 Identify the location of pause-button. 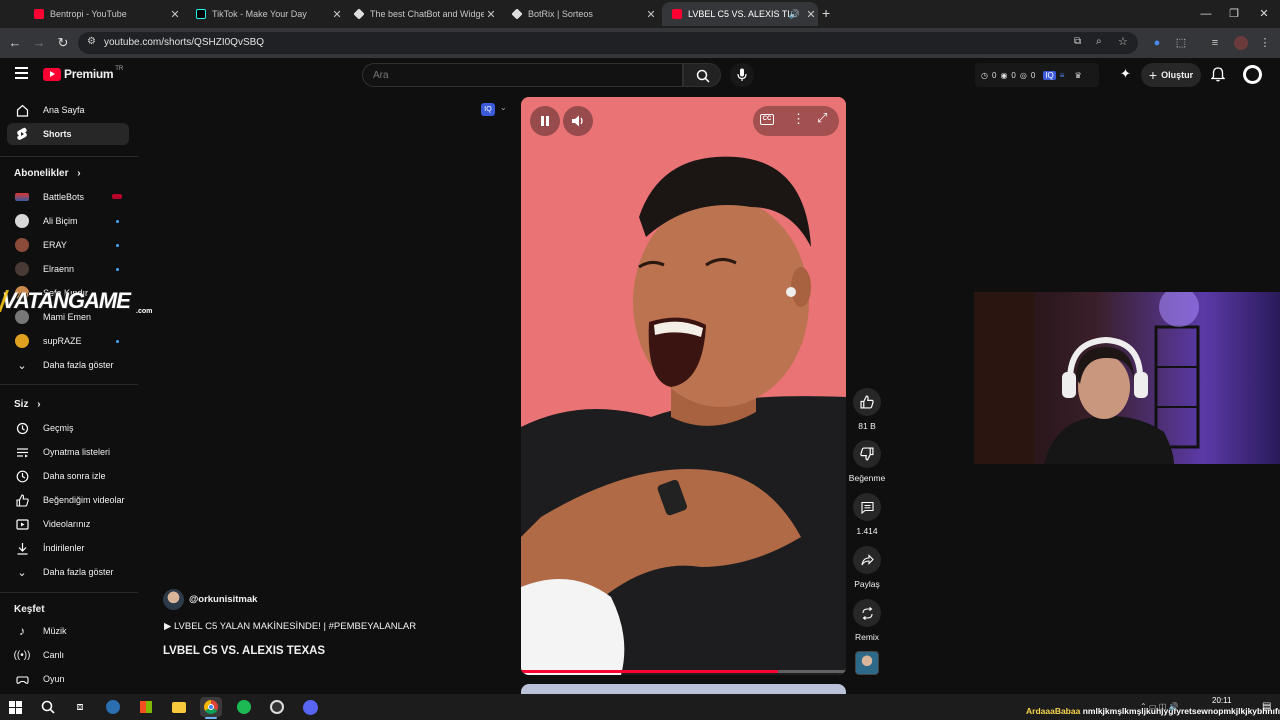
(545, 121).